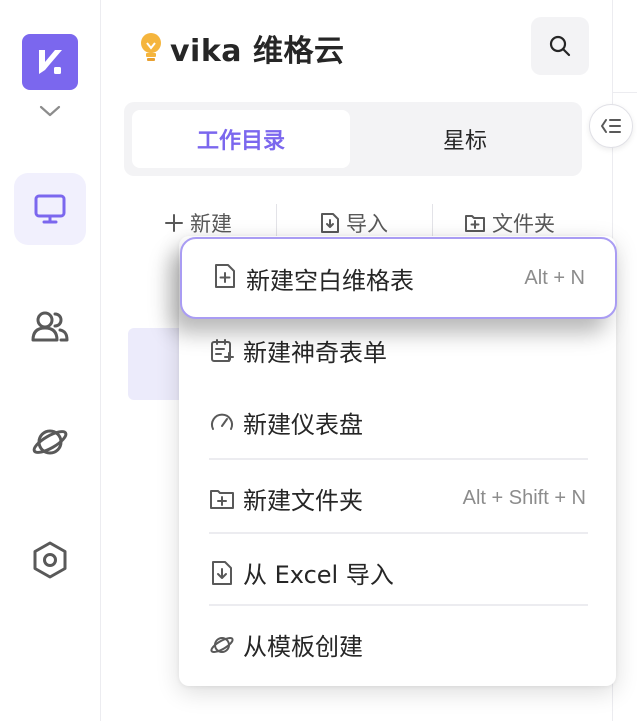  I want to click on brand-header: vika 维格云, so click(241, 48).